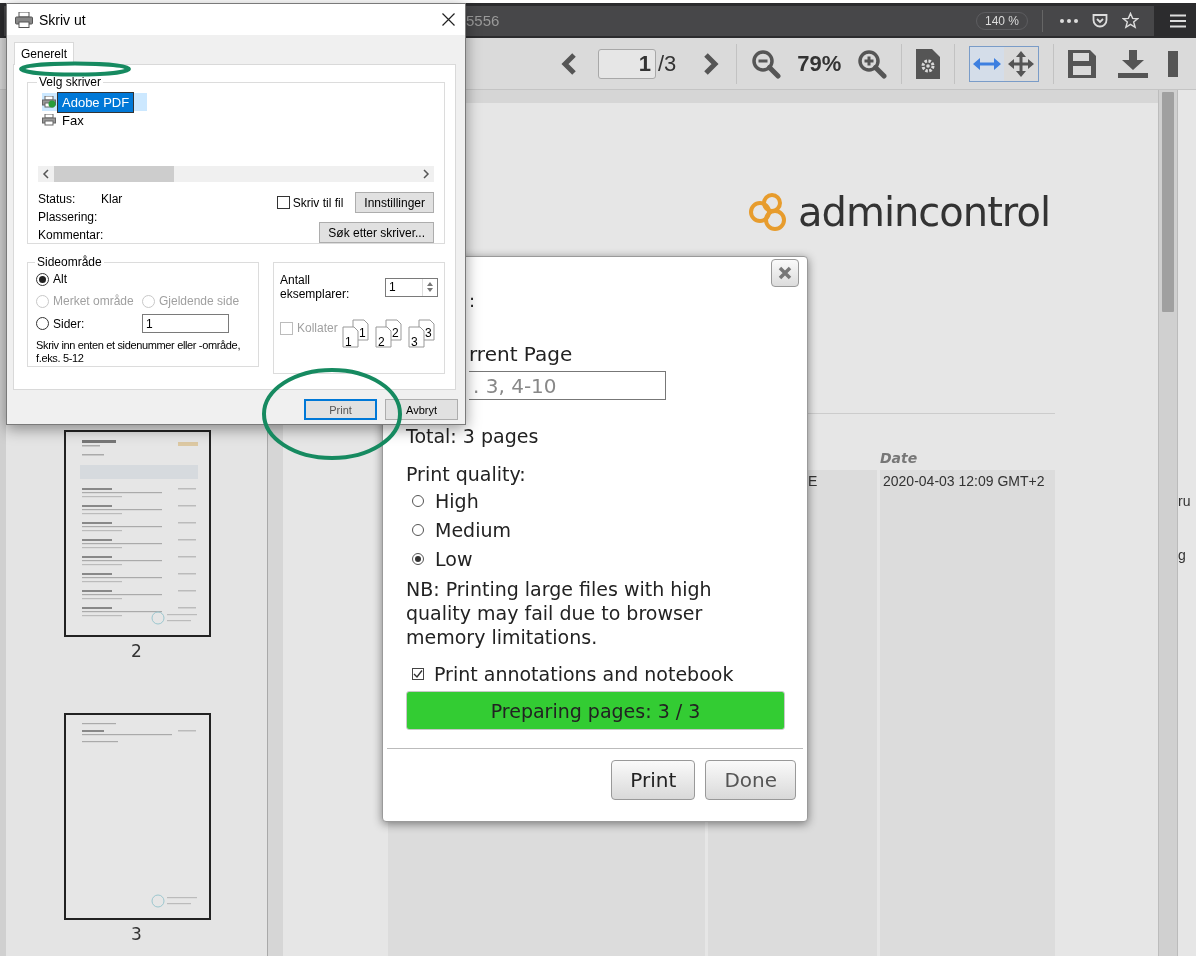 Image resolution: width=1196 pixels, height=956 pixels. Describe the element at coordinates (394, 202) in the screenshot. I see `settings-button: Innstillinger` at that location.